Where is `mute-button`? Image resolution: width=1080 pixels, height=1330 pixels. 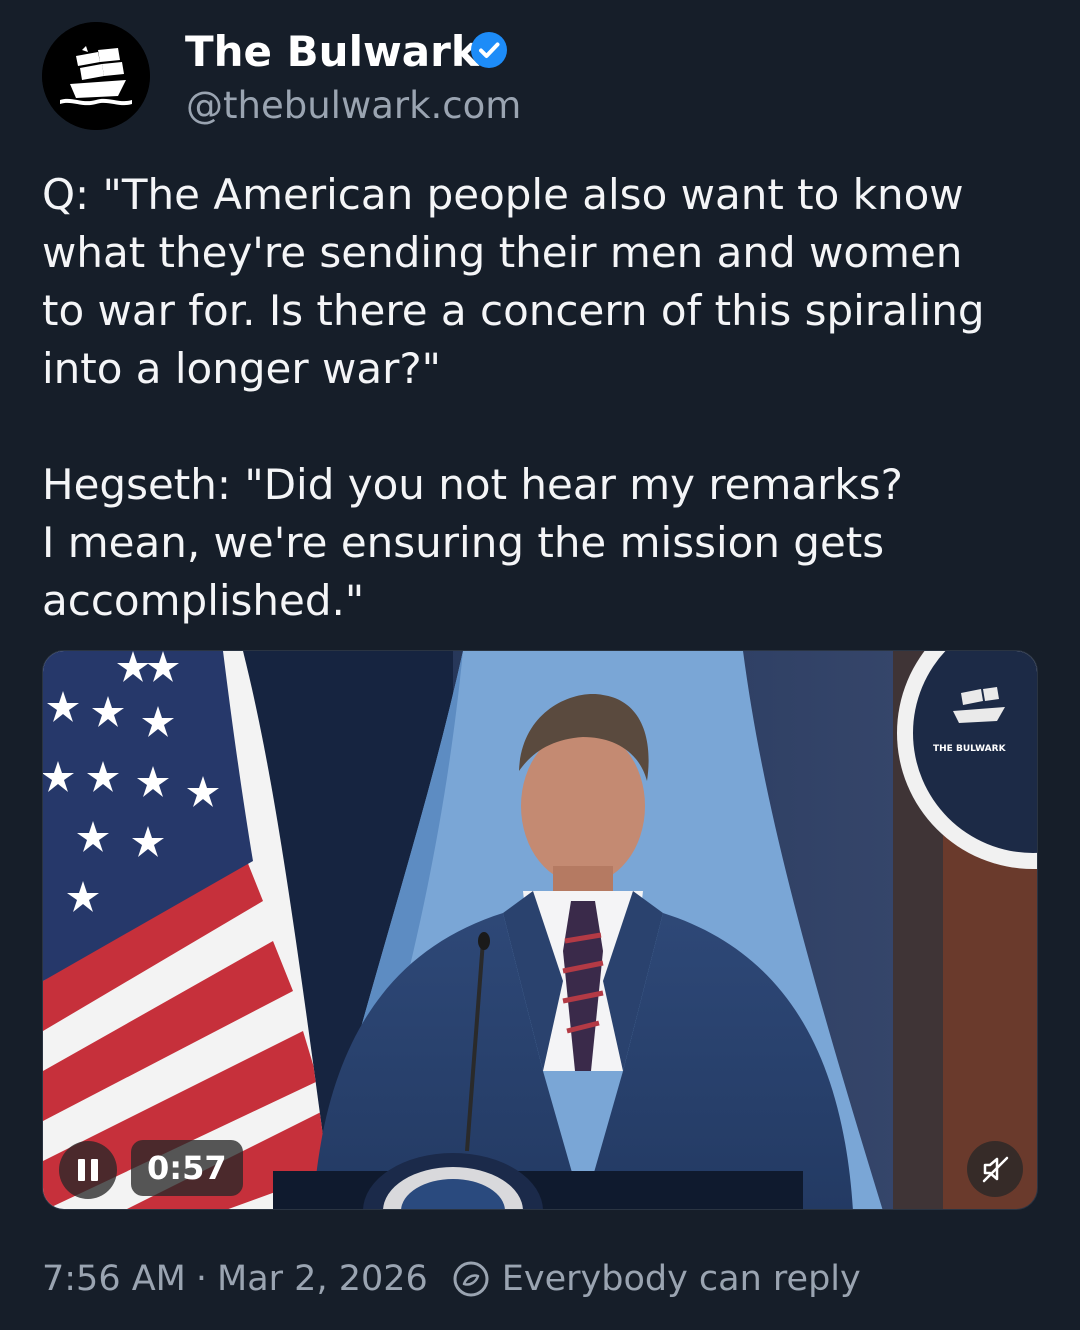 mute-button is located at coordinates (995, 1169).